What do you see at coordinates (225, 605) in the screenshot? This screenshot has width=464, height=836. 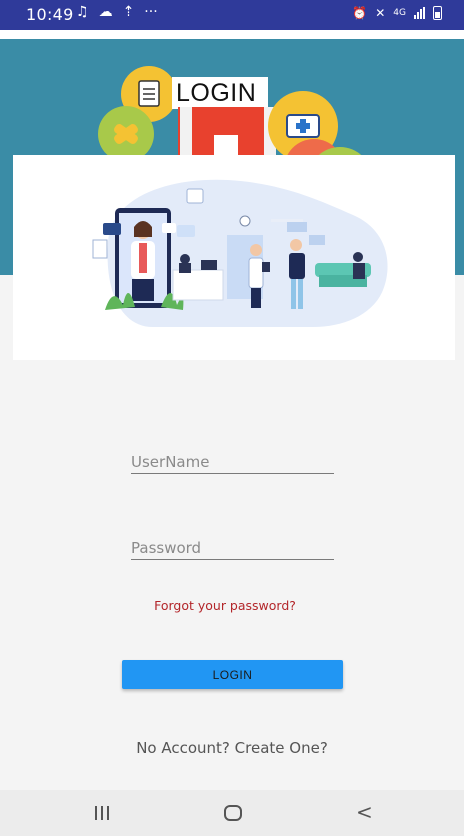 I see `forgot-password-link: Forgot your password?` at bounding box center [225, 605].